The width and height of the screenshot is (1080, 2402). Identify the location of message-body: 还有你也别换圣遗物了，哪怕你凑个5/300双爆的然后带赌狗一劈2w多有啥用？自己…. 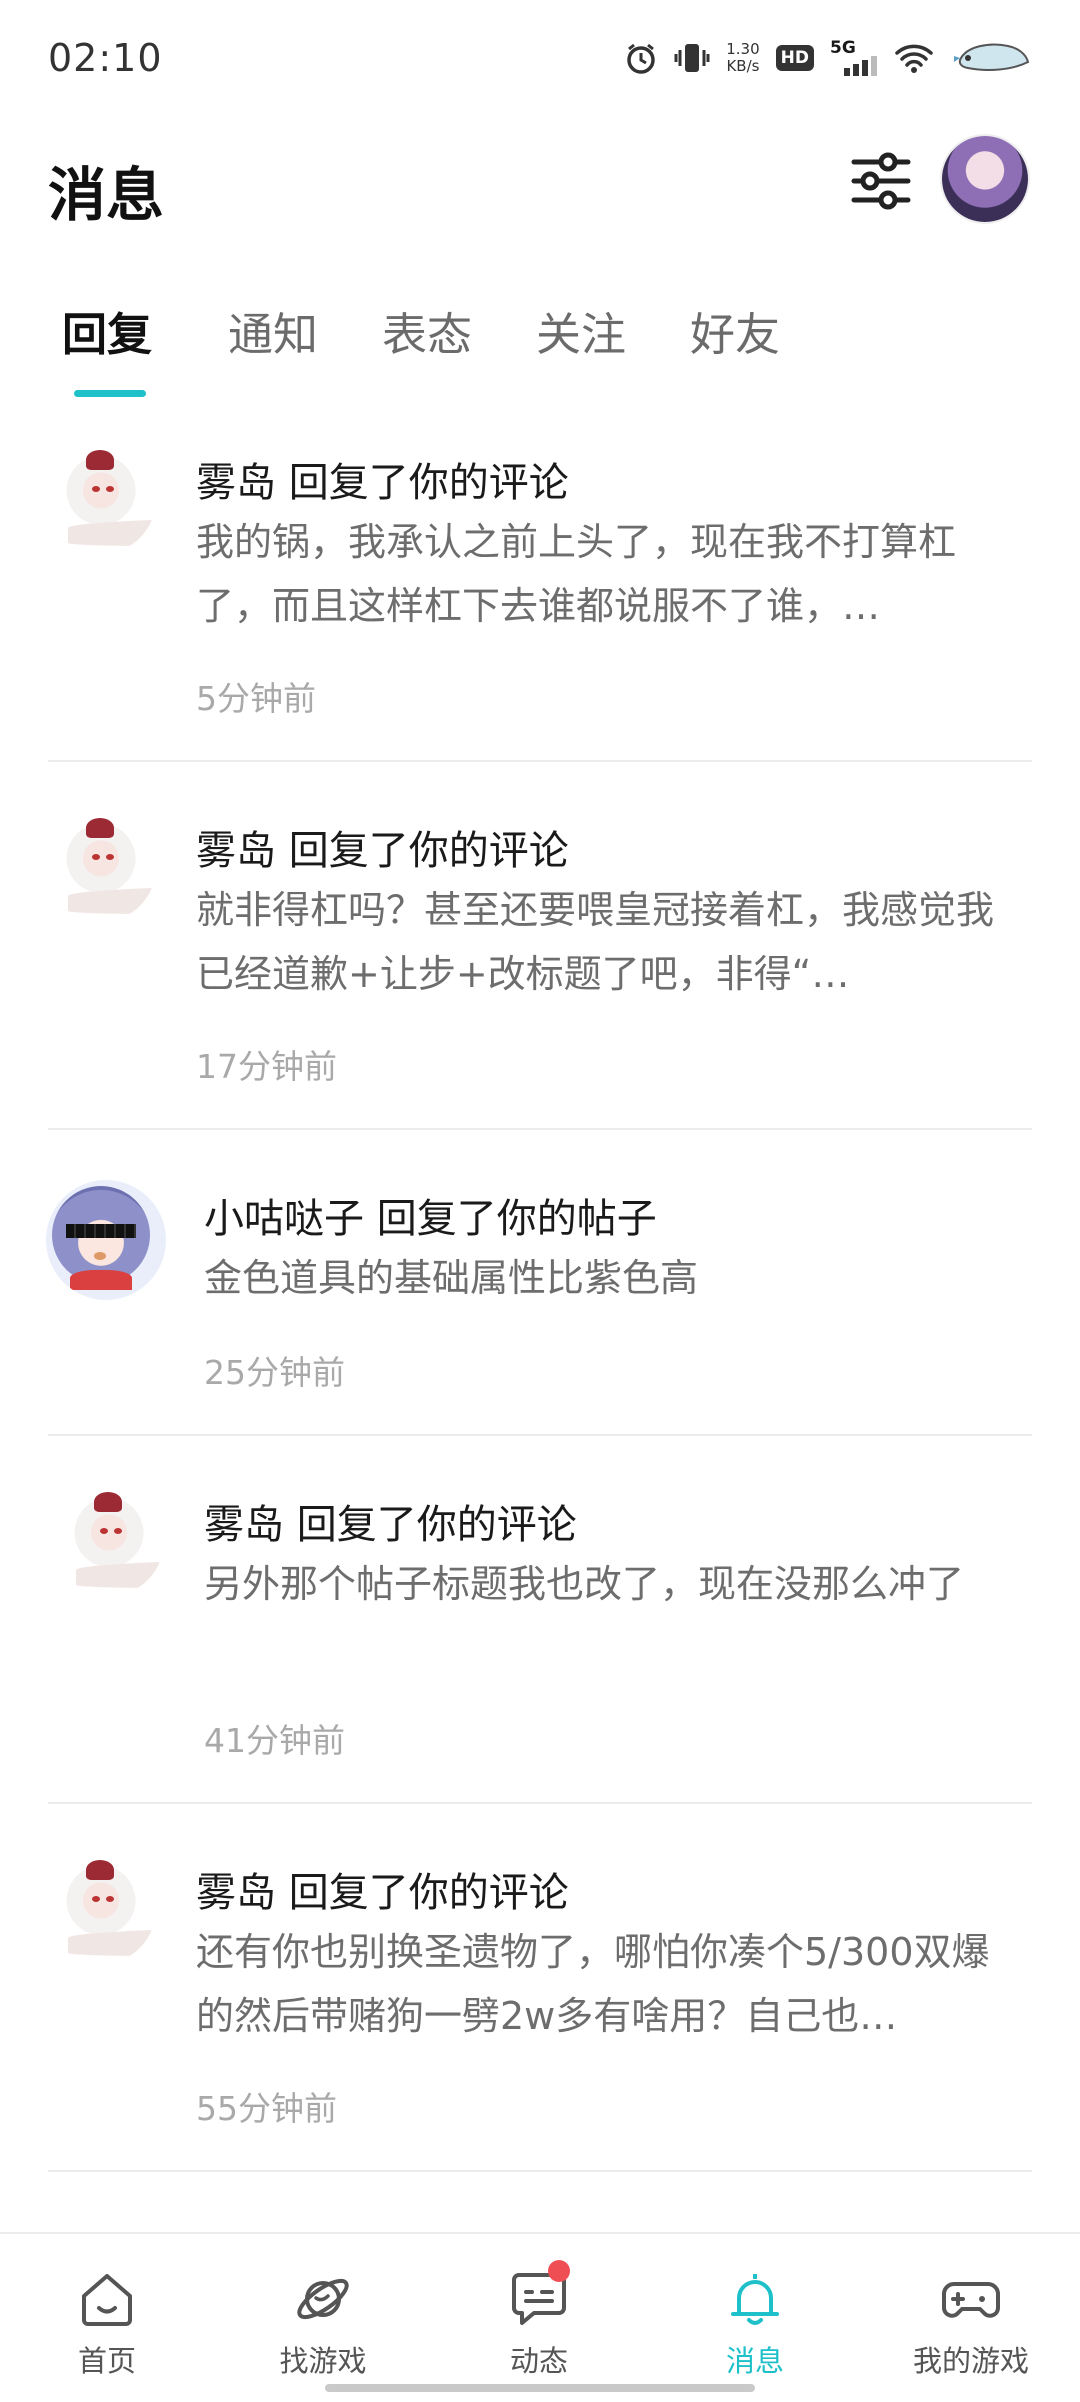
(593, 1984).